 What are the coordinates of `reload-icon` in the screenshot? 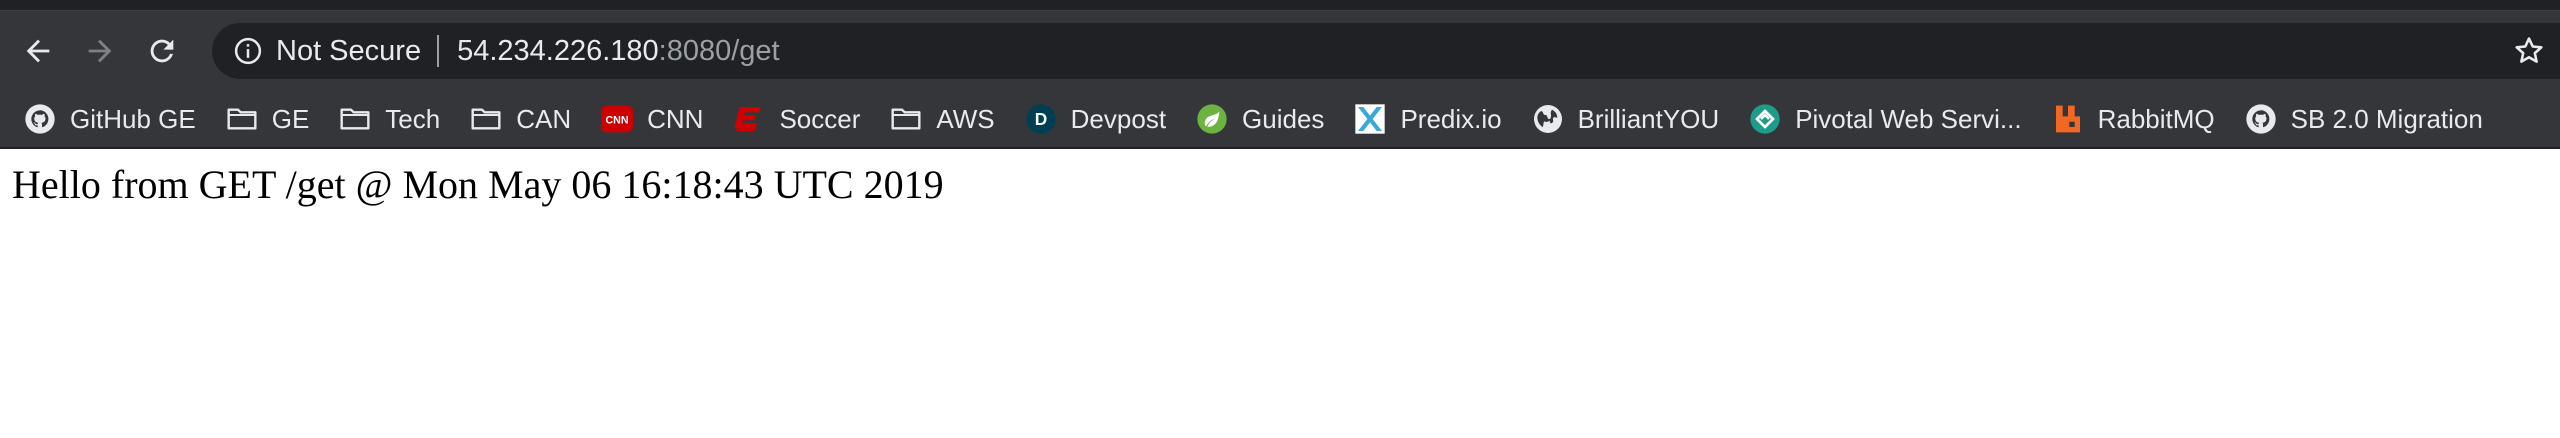 It's located at (162, 51).